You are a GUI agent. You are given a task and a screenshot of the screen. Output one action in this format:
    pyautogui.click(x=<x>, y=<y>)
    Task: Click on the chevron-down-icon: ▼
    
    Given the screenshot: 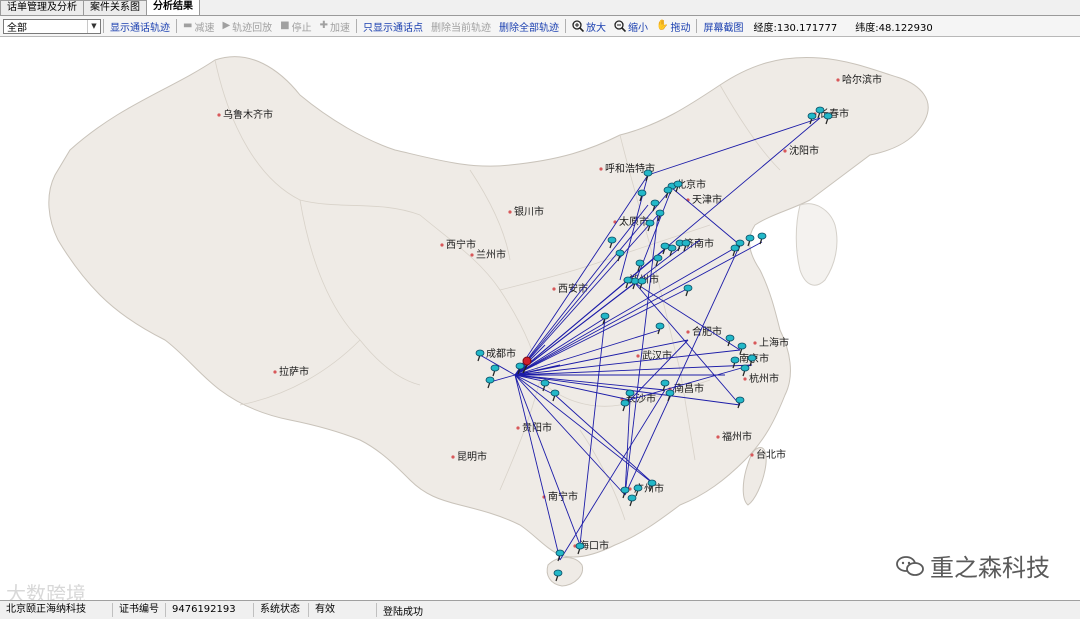 What is the action you would take?
    pyautogui.click(x=93, y=26)
    